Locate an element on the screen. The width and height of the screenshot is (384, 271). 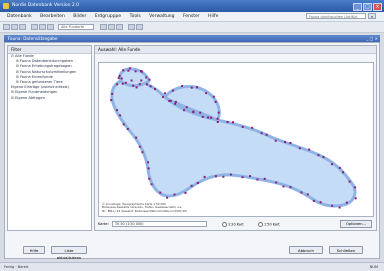
help-button: Hilfe is located at coordinates (34, 250).